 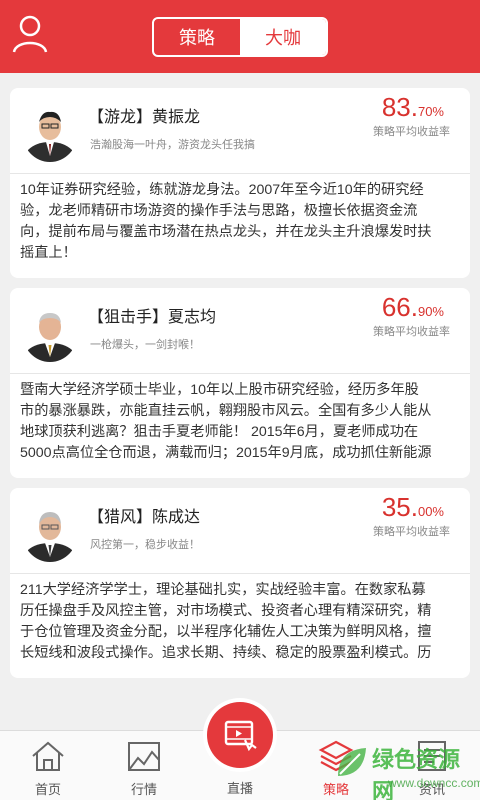 I want to click on expert-name: 【游龙】黄振龙, so click(x=144, y=117).